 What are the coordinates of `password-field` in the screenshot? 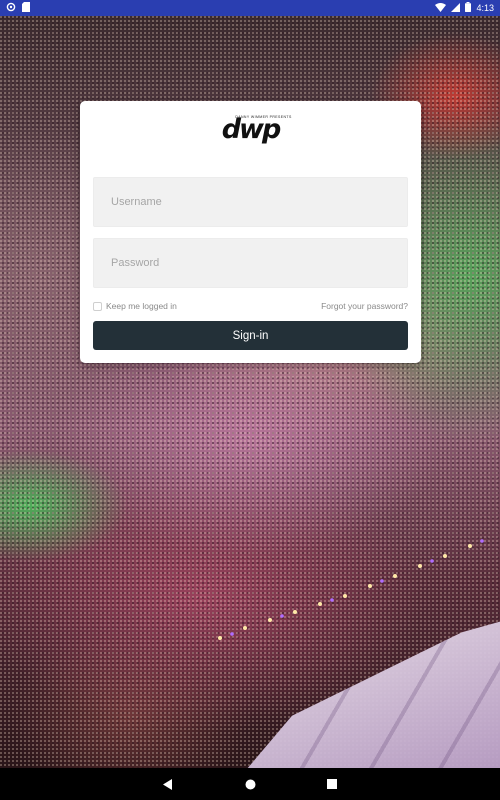 It's located at (250, 263).